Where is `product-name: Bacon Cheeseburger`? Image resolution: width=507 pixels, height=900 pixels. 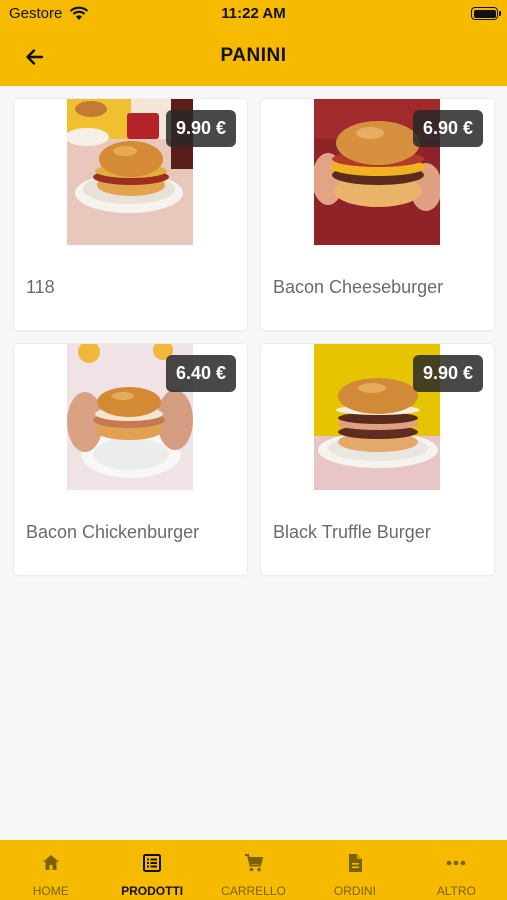 product-name: Bacon Cheeseburger is located at coordinates (358, 287).